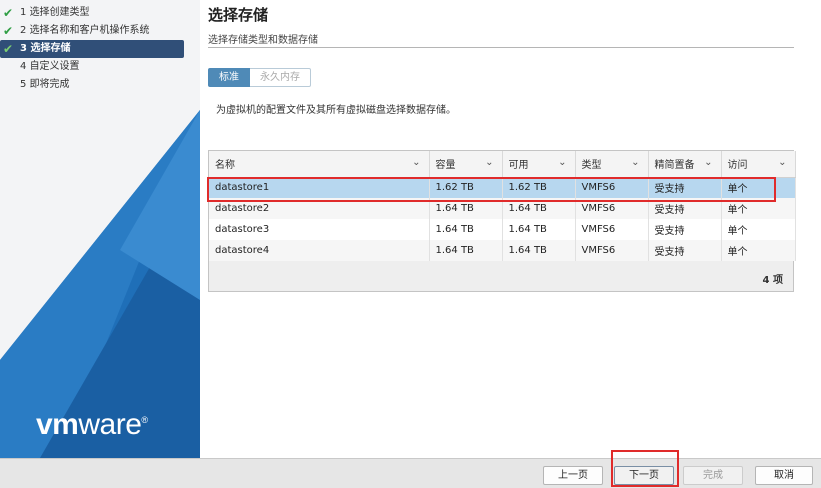  Describe the element at coordinates (23, 30) in the screenshot. I see `step-number: 2` at that location.